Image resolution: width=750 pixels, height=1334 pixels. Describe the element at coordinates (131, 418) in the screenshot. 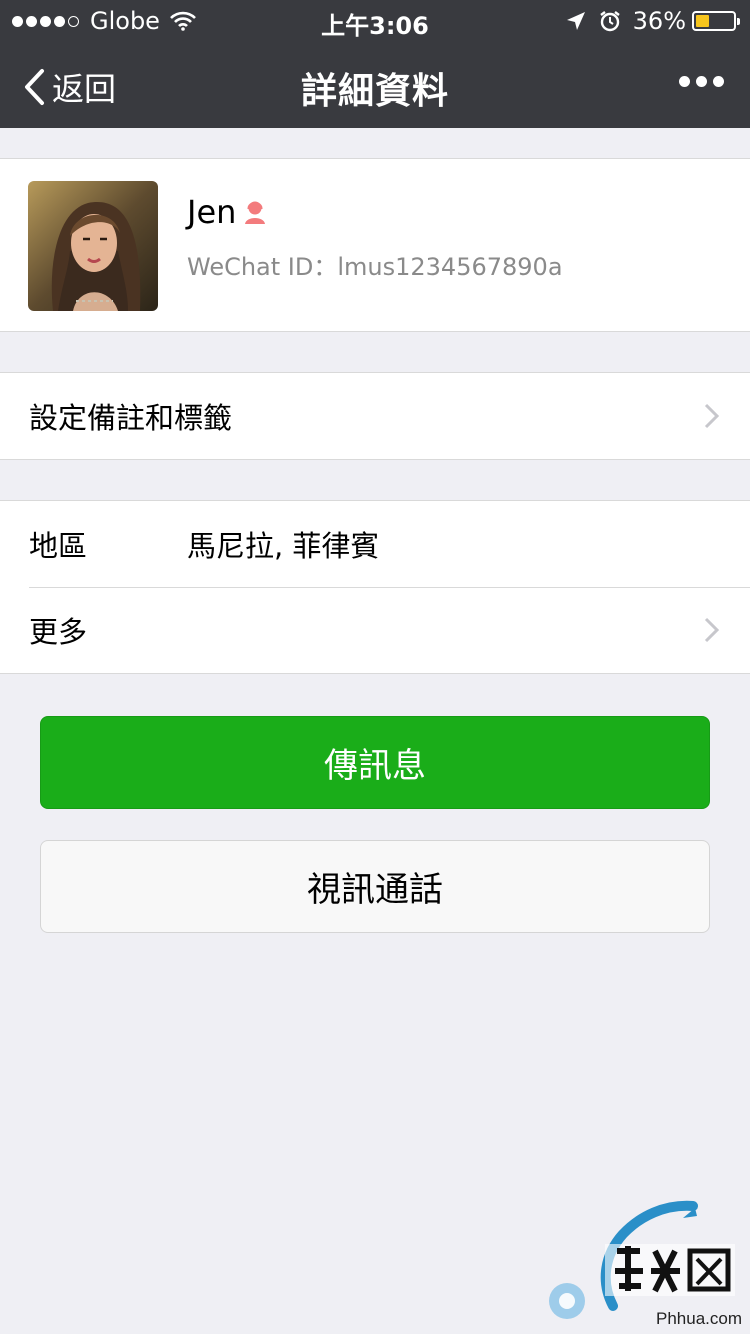

I see `set-remark-label: 設定備註和標籤` at that location.